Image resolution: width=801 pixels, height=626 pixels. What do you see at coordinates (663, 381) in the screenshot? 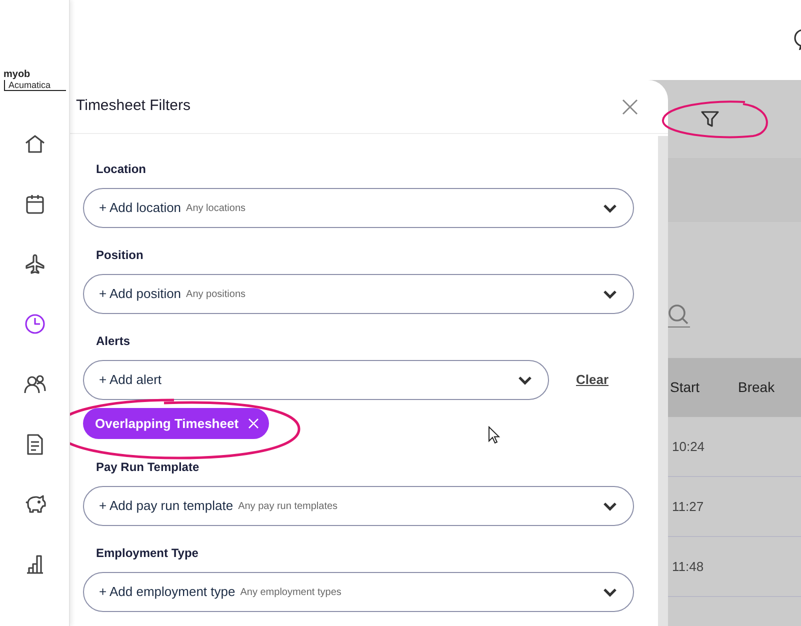
I see `scrollbar` at bounding box center [663, 381].